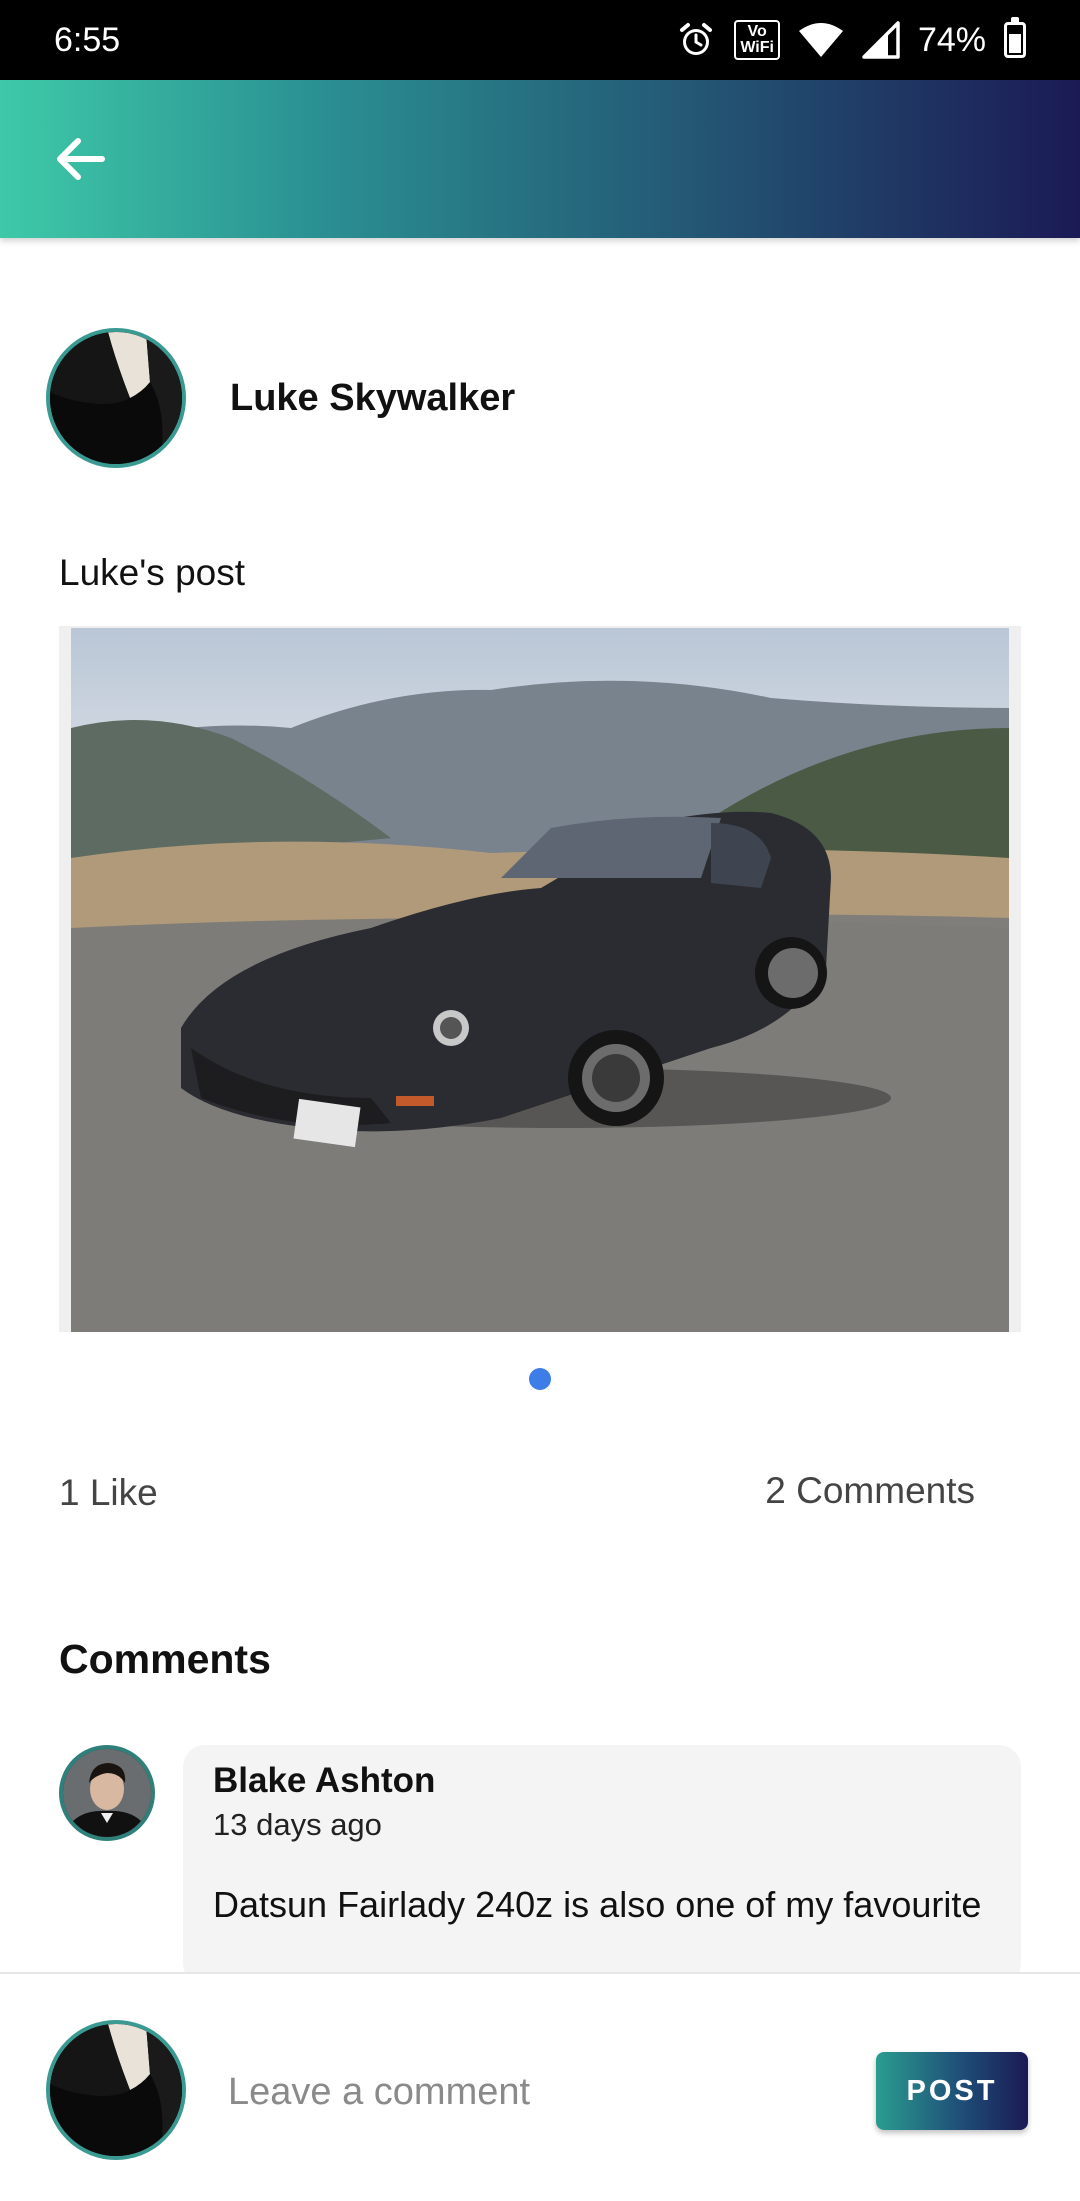 The height and width of the screenshot is (2201, 1080). I want to click on comment-composer: POST, so click(540, 2086).